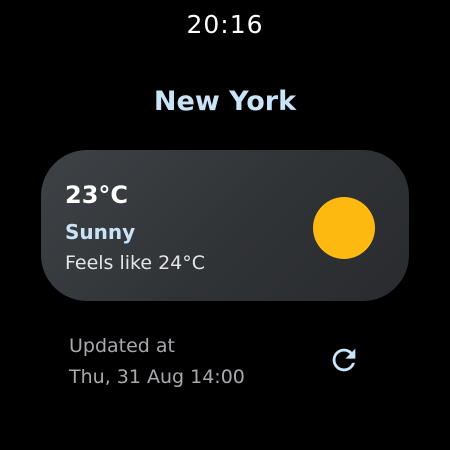  Describe the element at coordinates (135, 263) in the screenshot. I see `feels-like-text: Feels like 24°C` at that location.